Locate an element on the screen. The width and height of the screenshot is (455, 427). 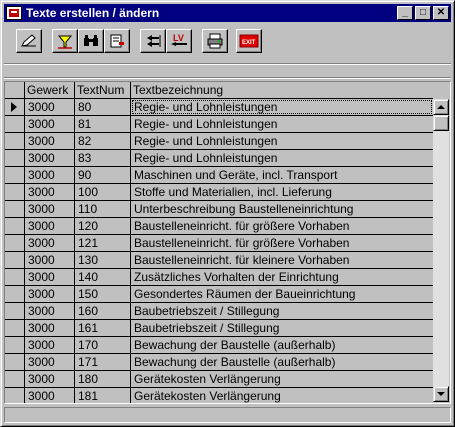
cell-textbezeichnung: Gesondertes Räumen der Baueinrichtung is located at coordinates (282, 294).